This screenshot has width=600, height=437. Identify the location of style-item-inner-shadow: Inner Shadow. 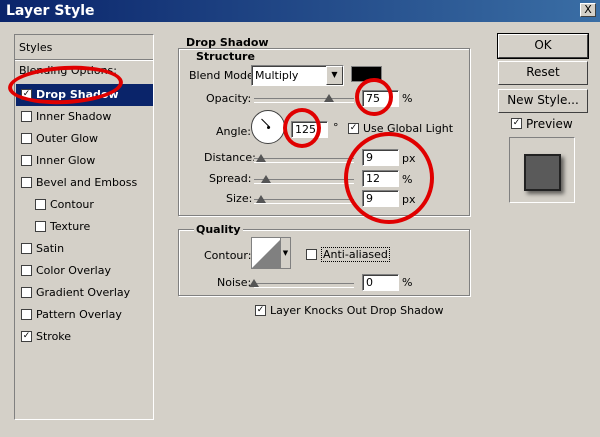
(84, 117).